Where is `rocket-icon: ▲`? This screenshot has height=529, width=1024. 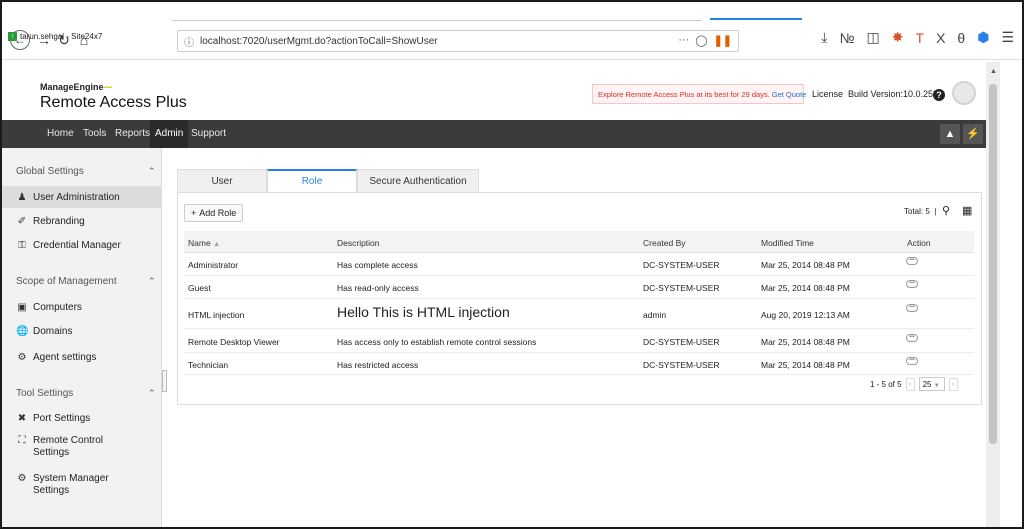
rocket-icon: ▲ is located at coordinates (950, 134).